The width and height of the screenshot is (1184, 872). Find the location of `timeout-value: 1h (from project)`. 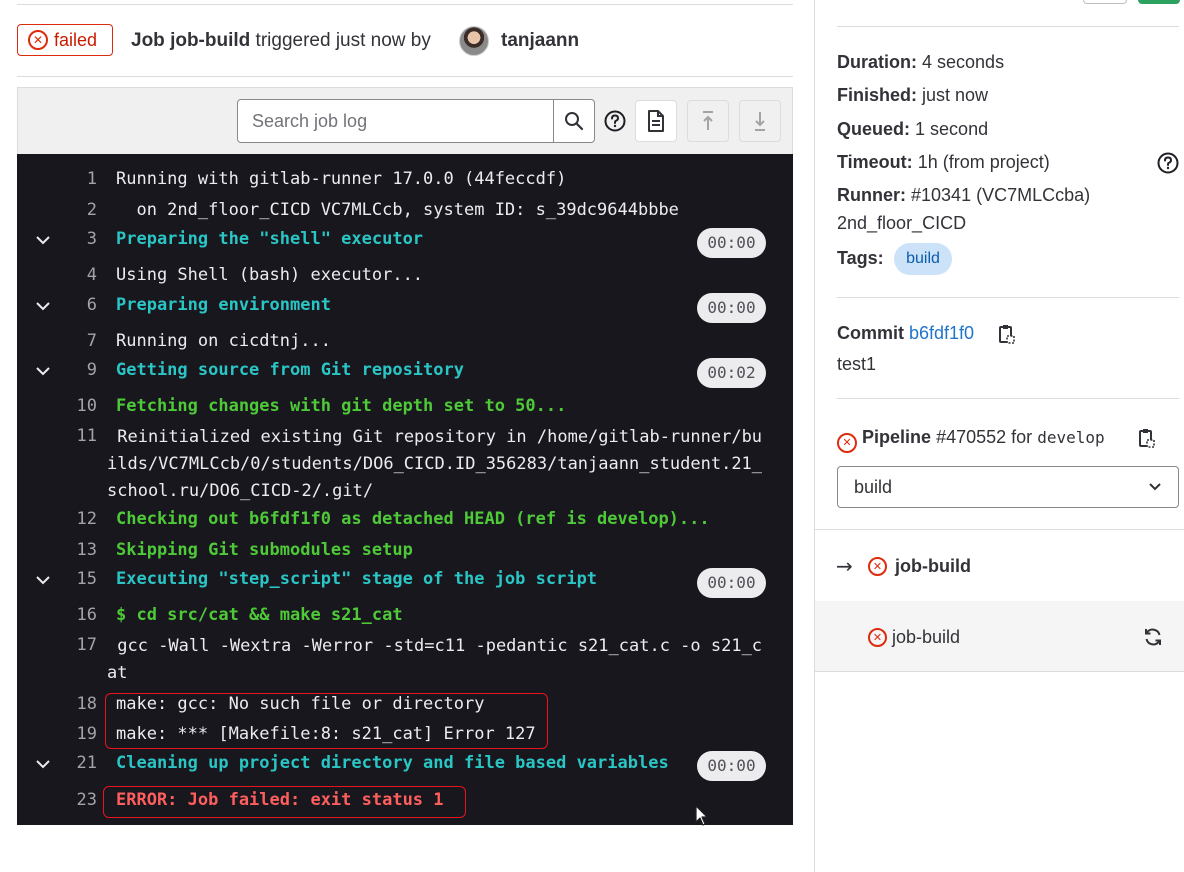

timeout-value: 1h (from project) is located at coordinates (983, 162).